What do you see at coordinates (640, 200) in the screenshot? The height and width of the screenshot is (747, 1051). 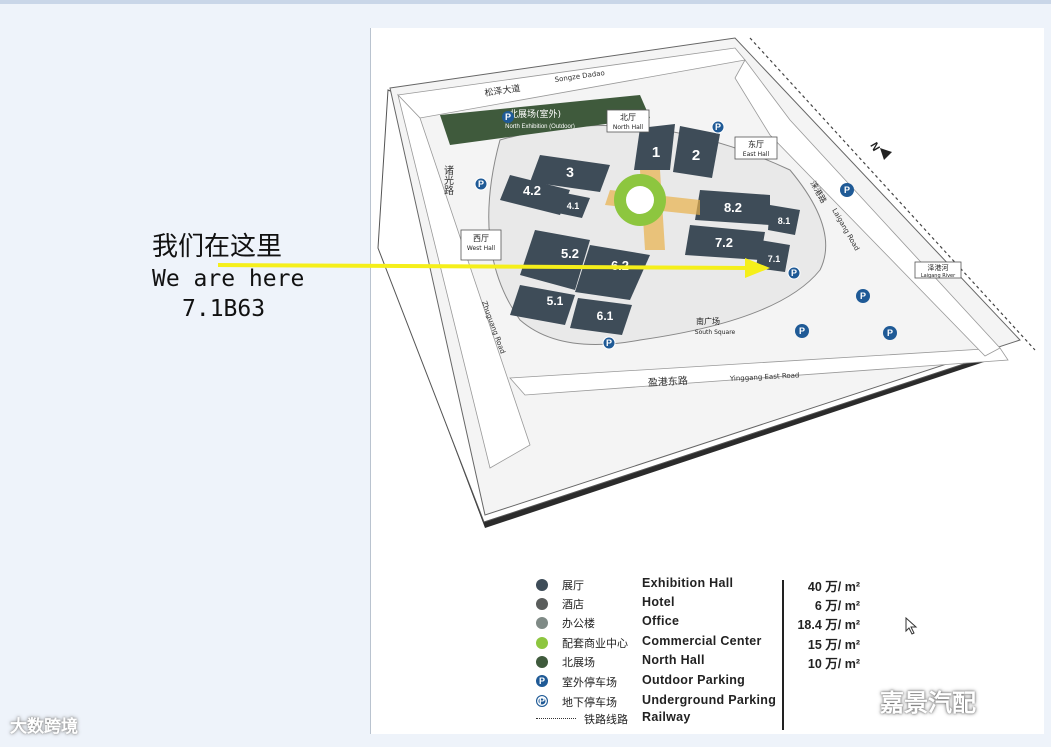 I see `central-ring-inner` at bounding box center [640, 200].